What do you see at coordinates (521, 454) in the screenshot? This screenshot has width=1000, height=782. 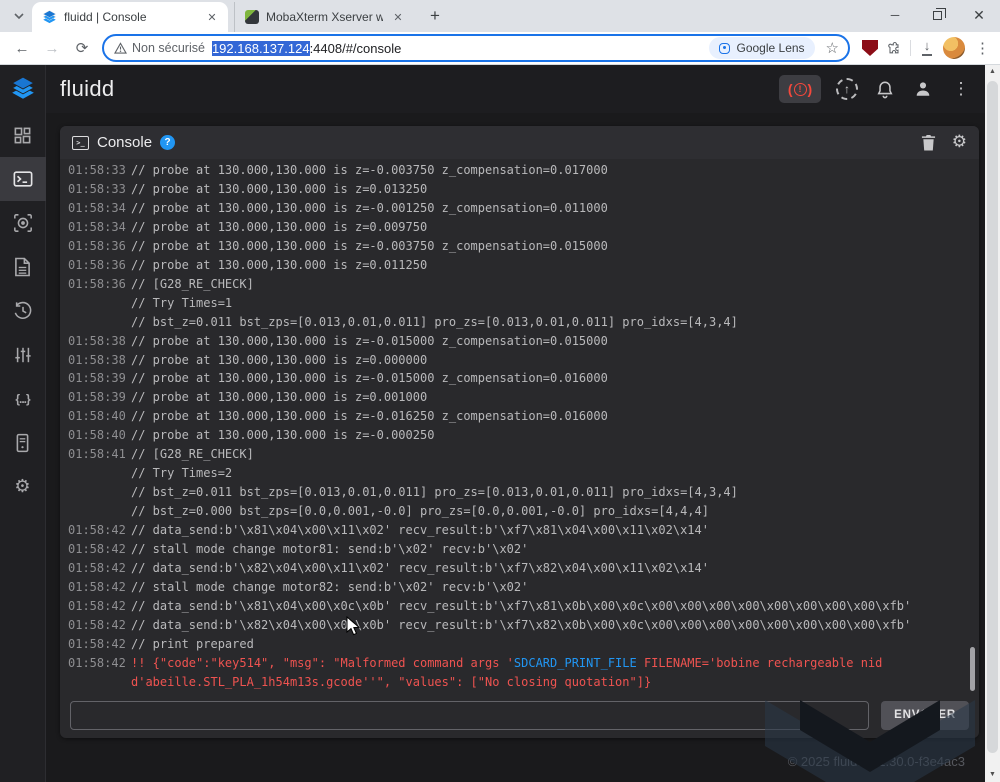 I see `log-line: 01:58:41 // [G28_RE_CHECK]` at bounding box center [521, 454].